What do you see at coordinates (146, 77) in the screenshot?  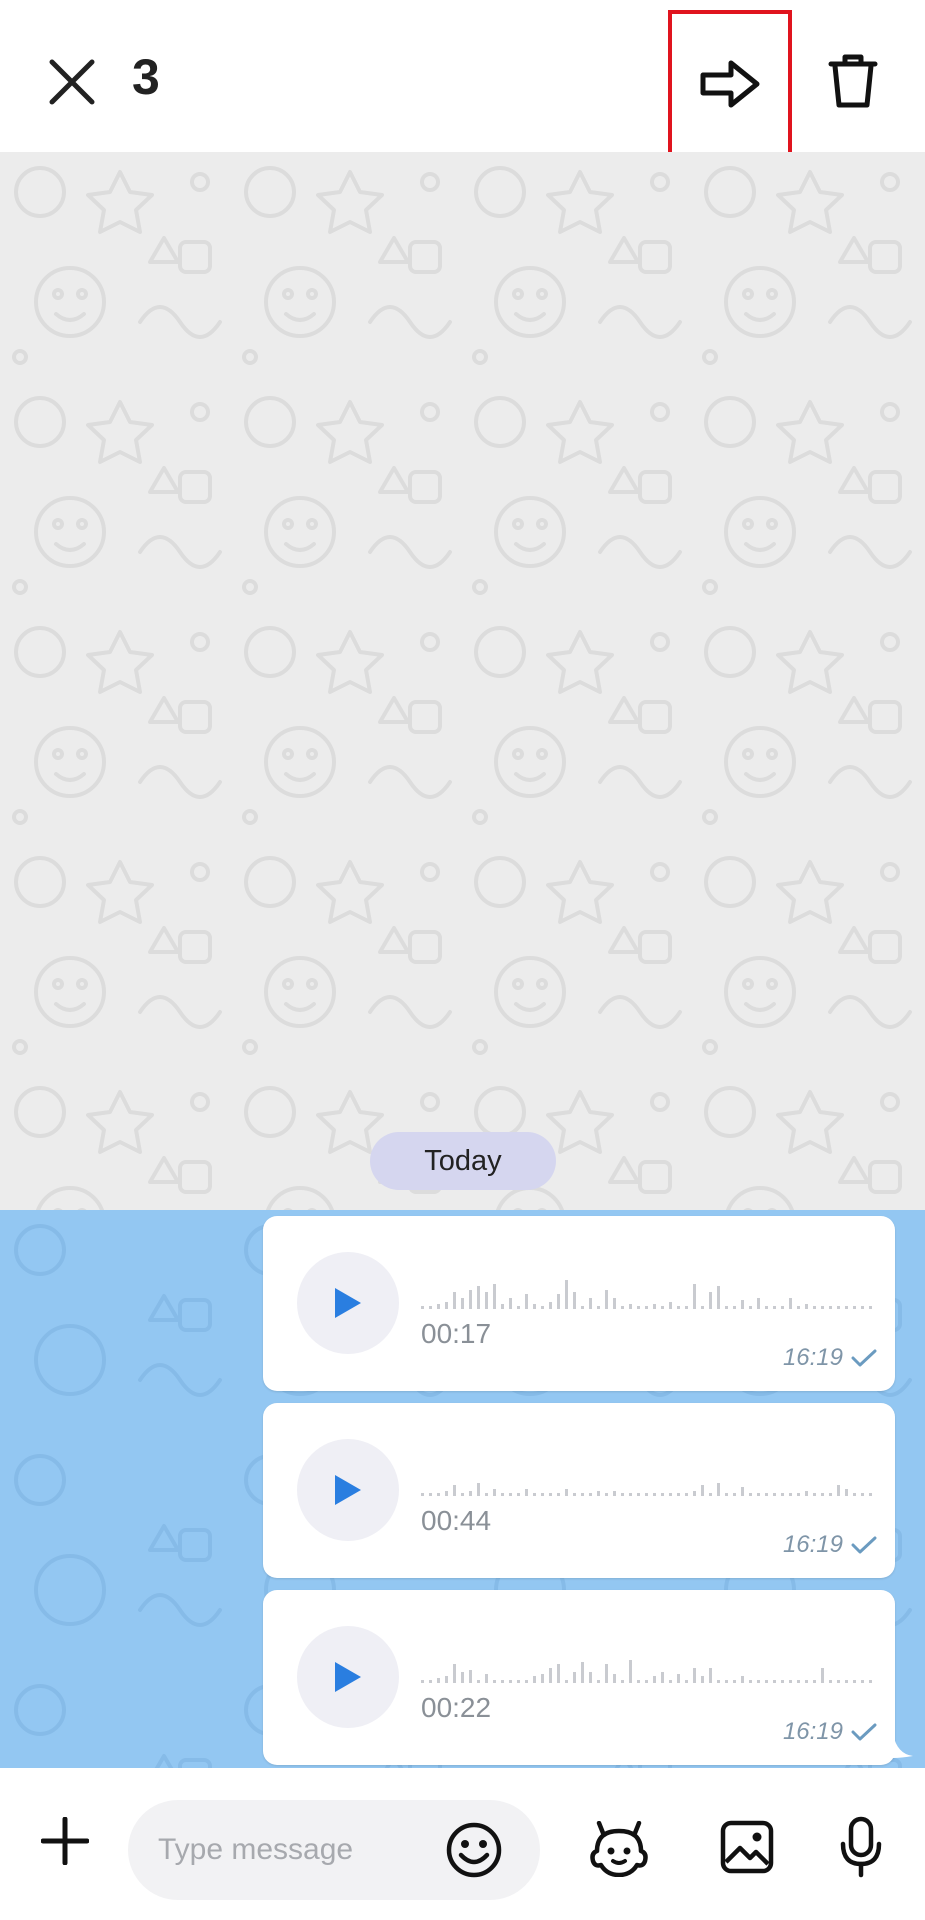 I see `selected-count: 3` at bounding box center [146, 77].